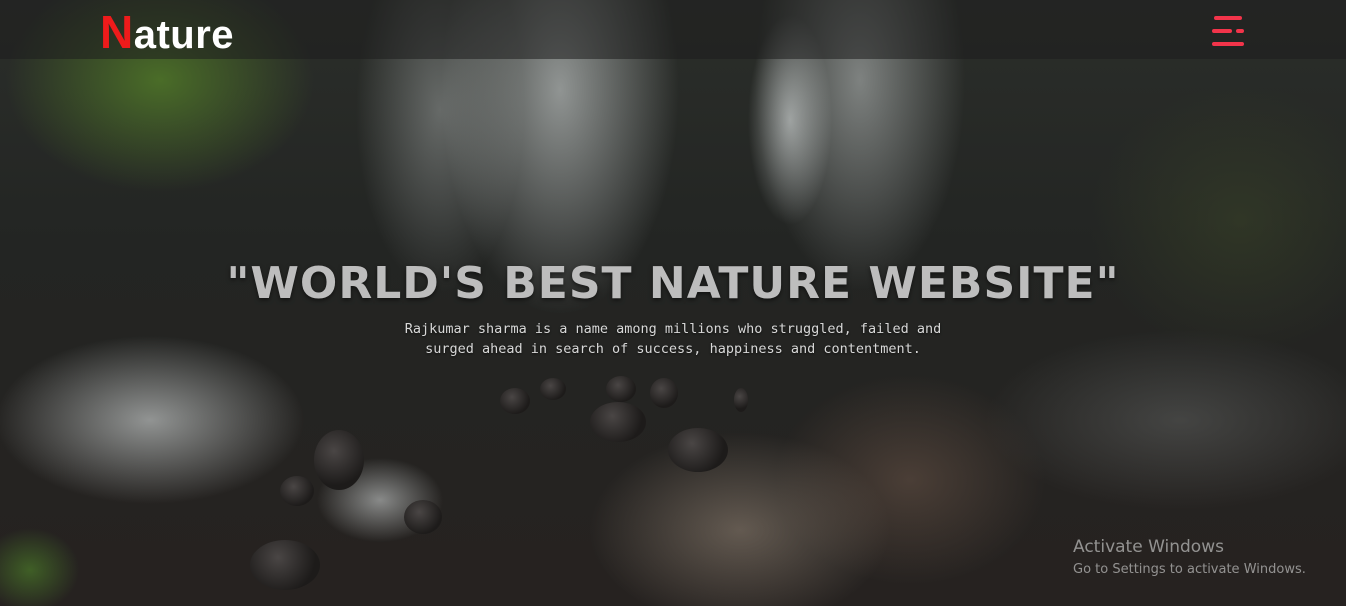  I want to click on site-logo: Nature, so click(167, 33).